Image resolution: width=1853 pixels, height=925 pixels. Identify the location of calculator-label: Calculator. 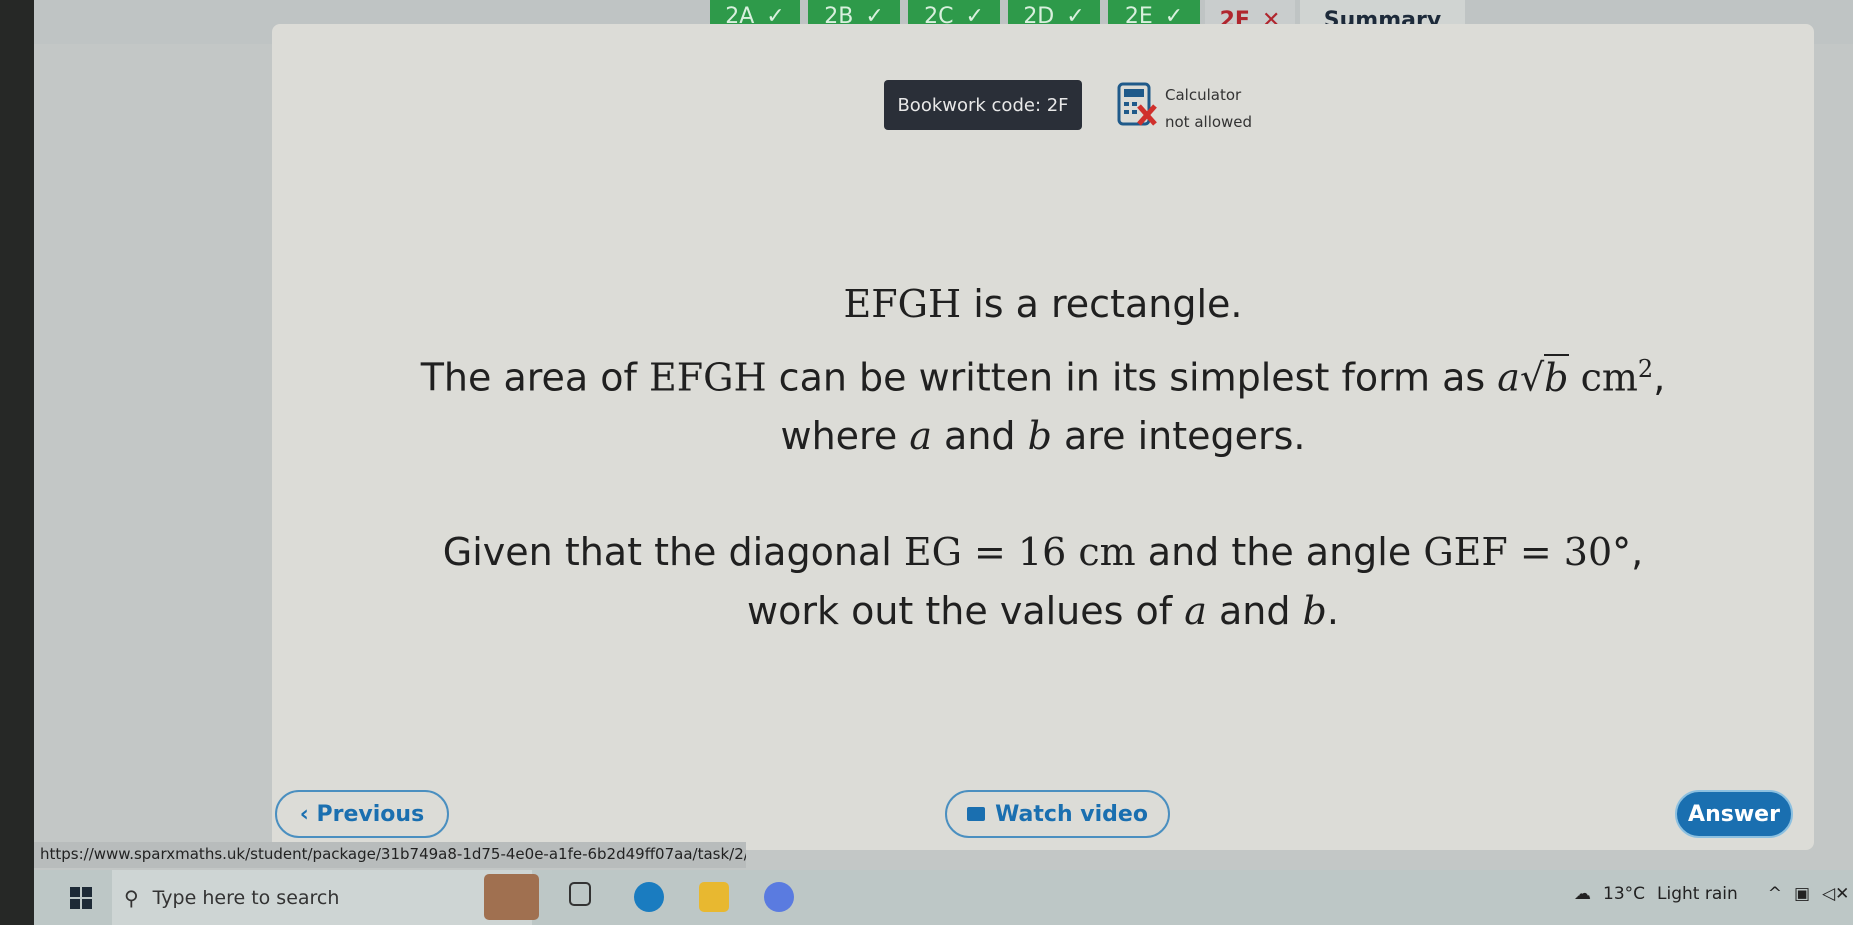
(1203, 95).